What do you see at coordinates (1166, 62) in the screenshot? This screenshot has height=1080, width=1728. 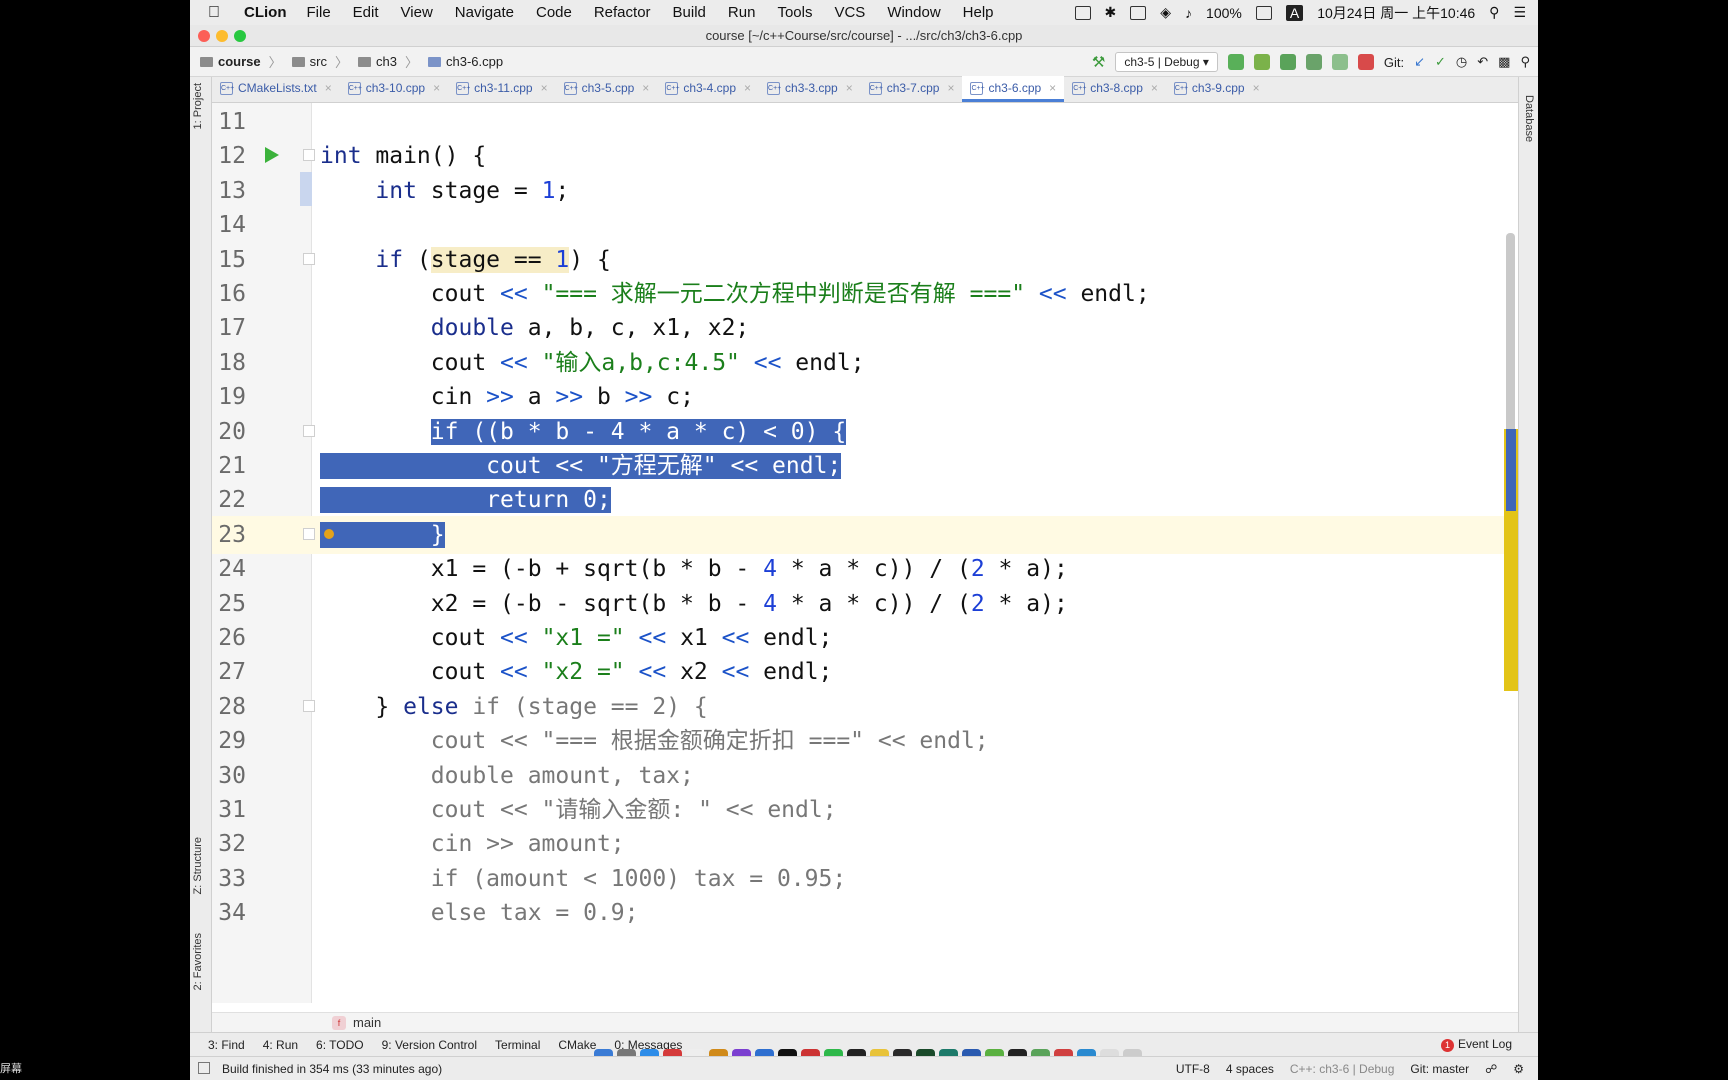 I see `run-config-select: ch3-5 | Debug ▾` at bounding box center [1166, 62].